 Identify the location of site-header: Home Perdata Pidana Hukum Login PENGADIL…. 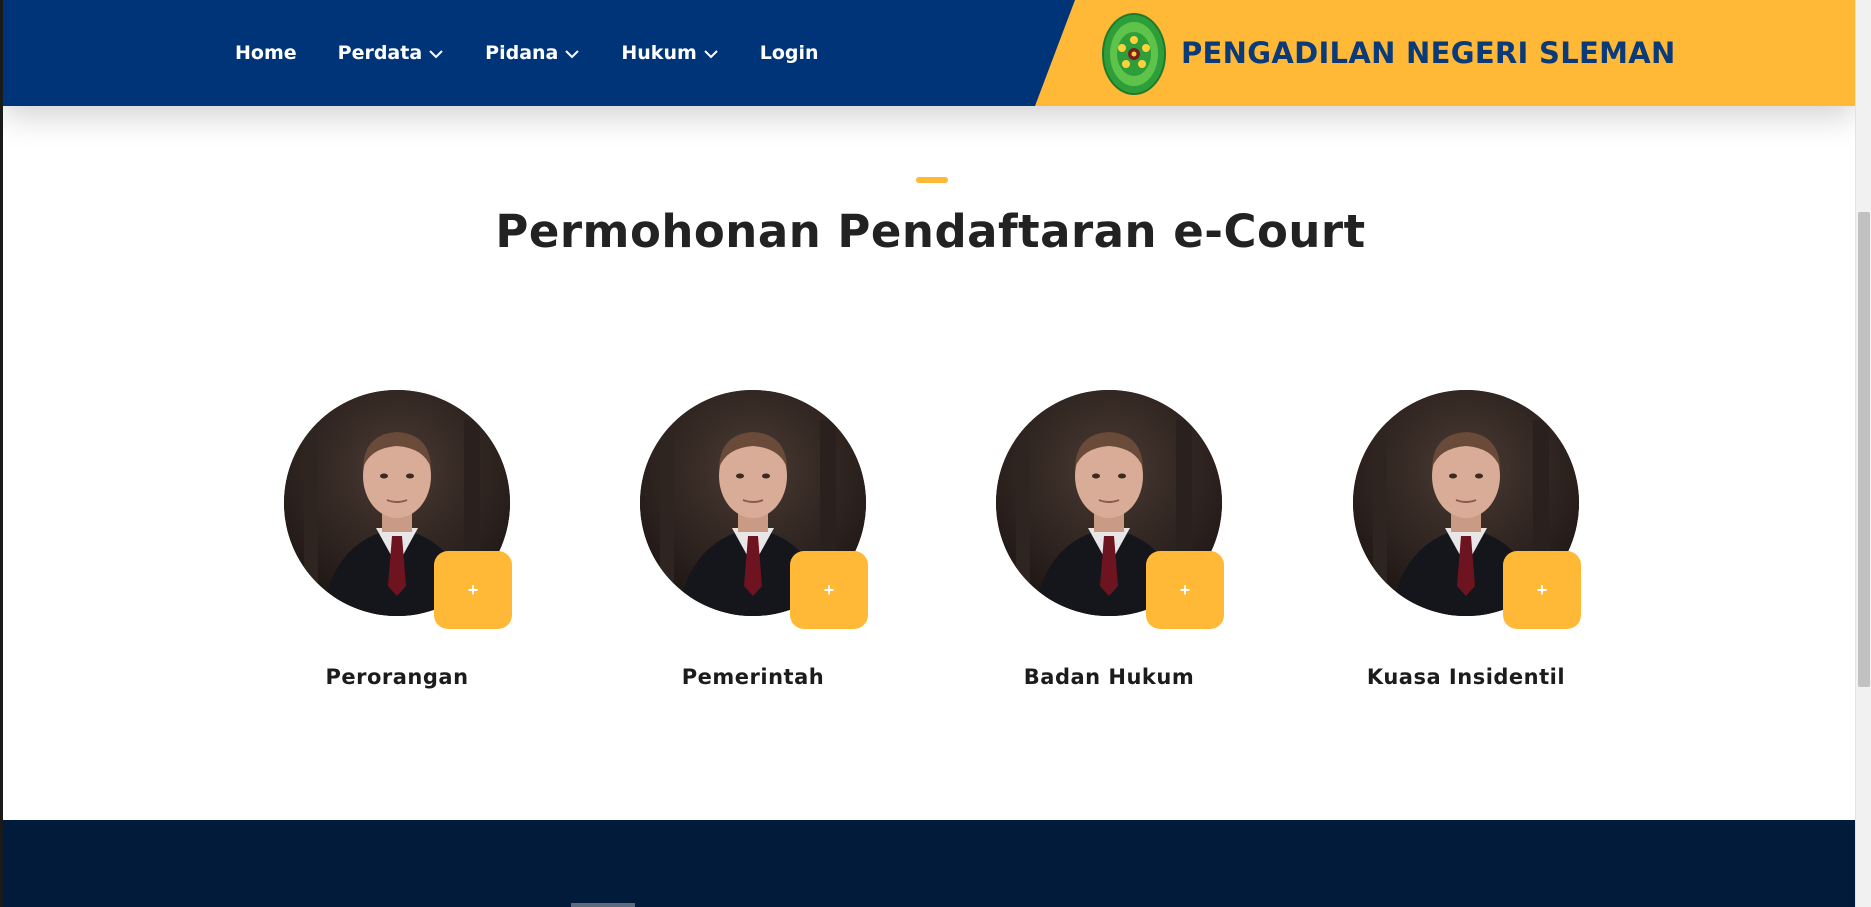
(929, 53).